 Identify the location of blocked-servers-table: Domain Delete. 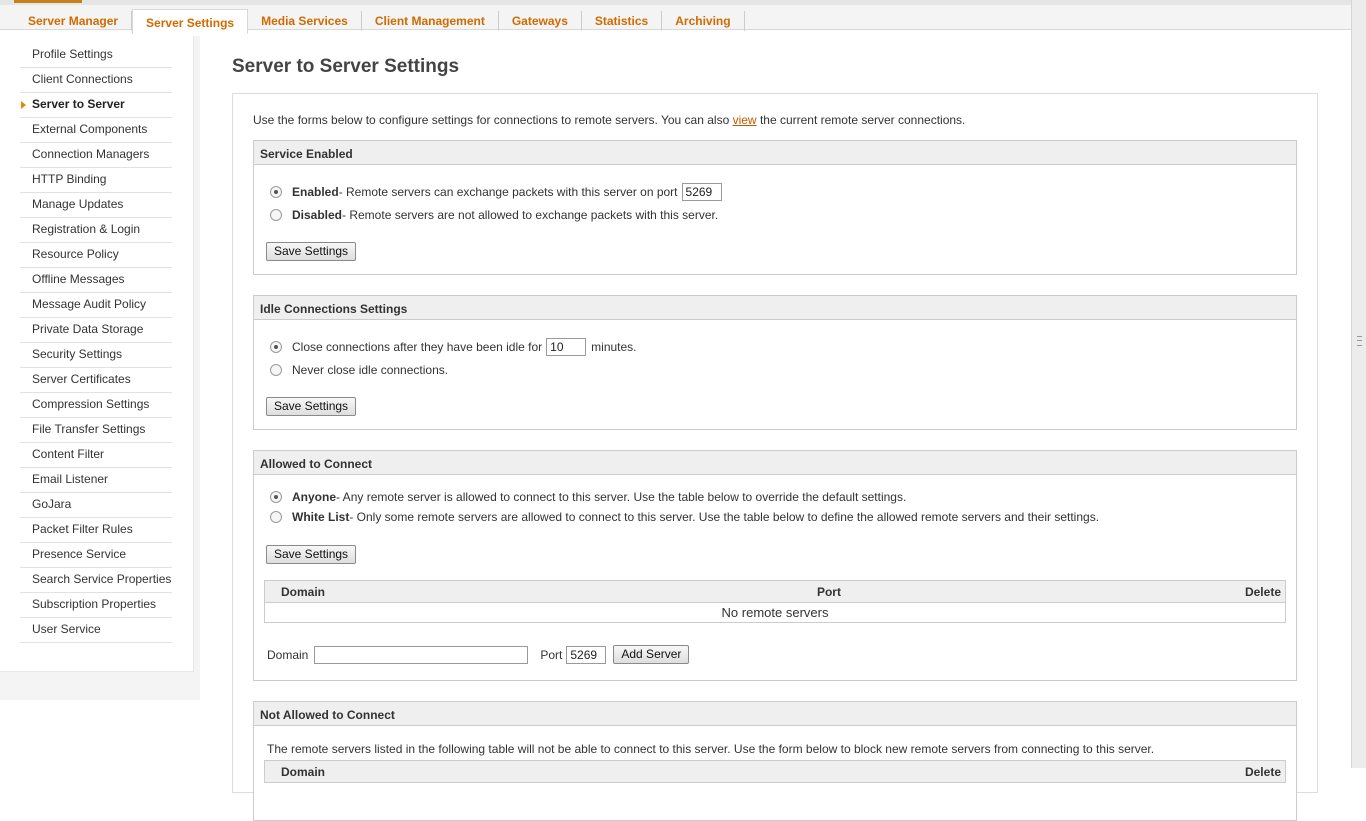
(775, 771).